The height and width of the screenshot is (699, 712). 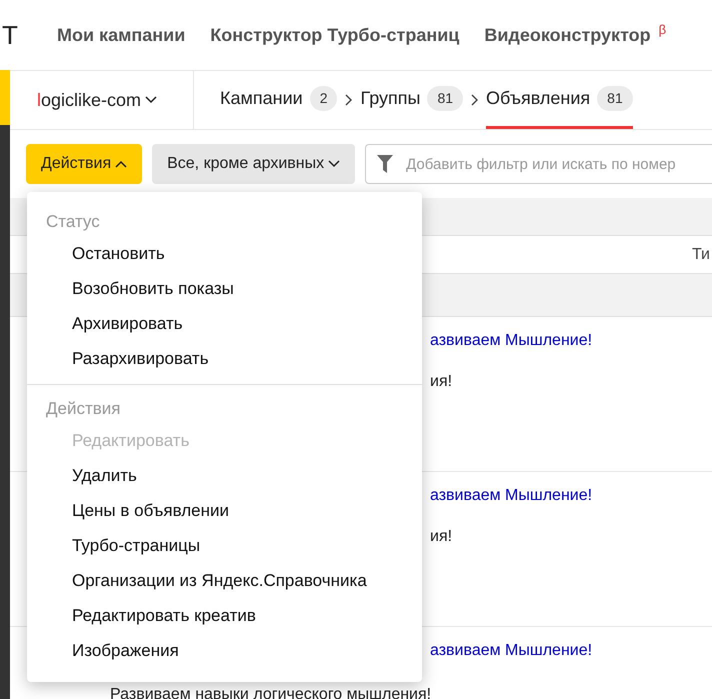 I want to click on menu-item: Цены в объявлении, so click(x=224, y=510).